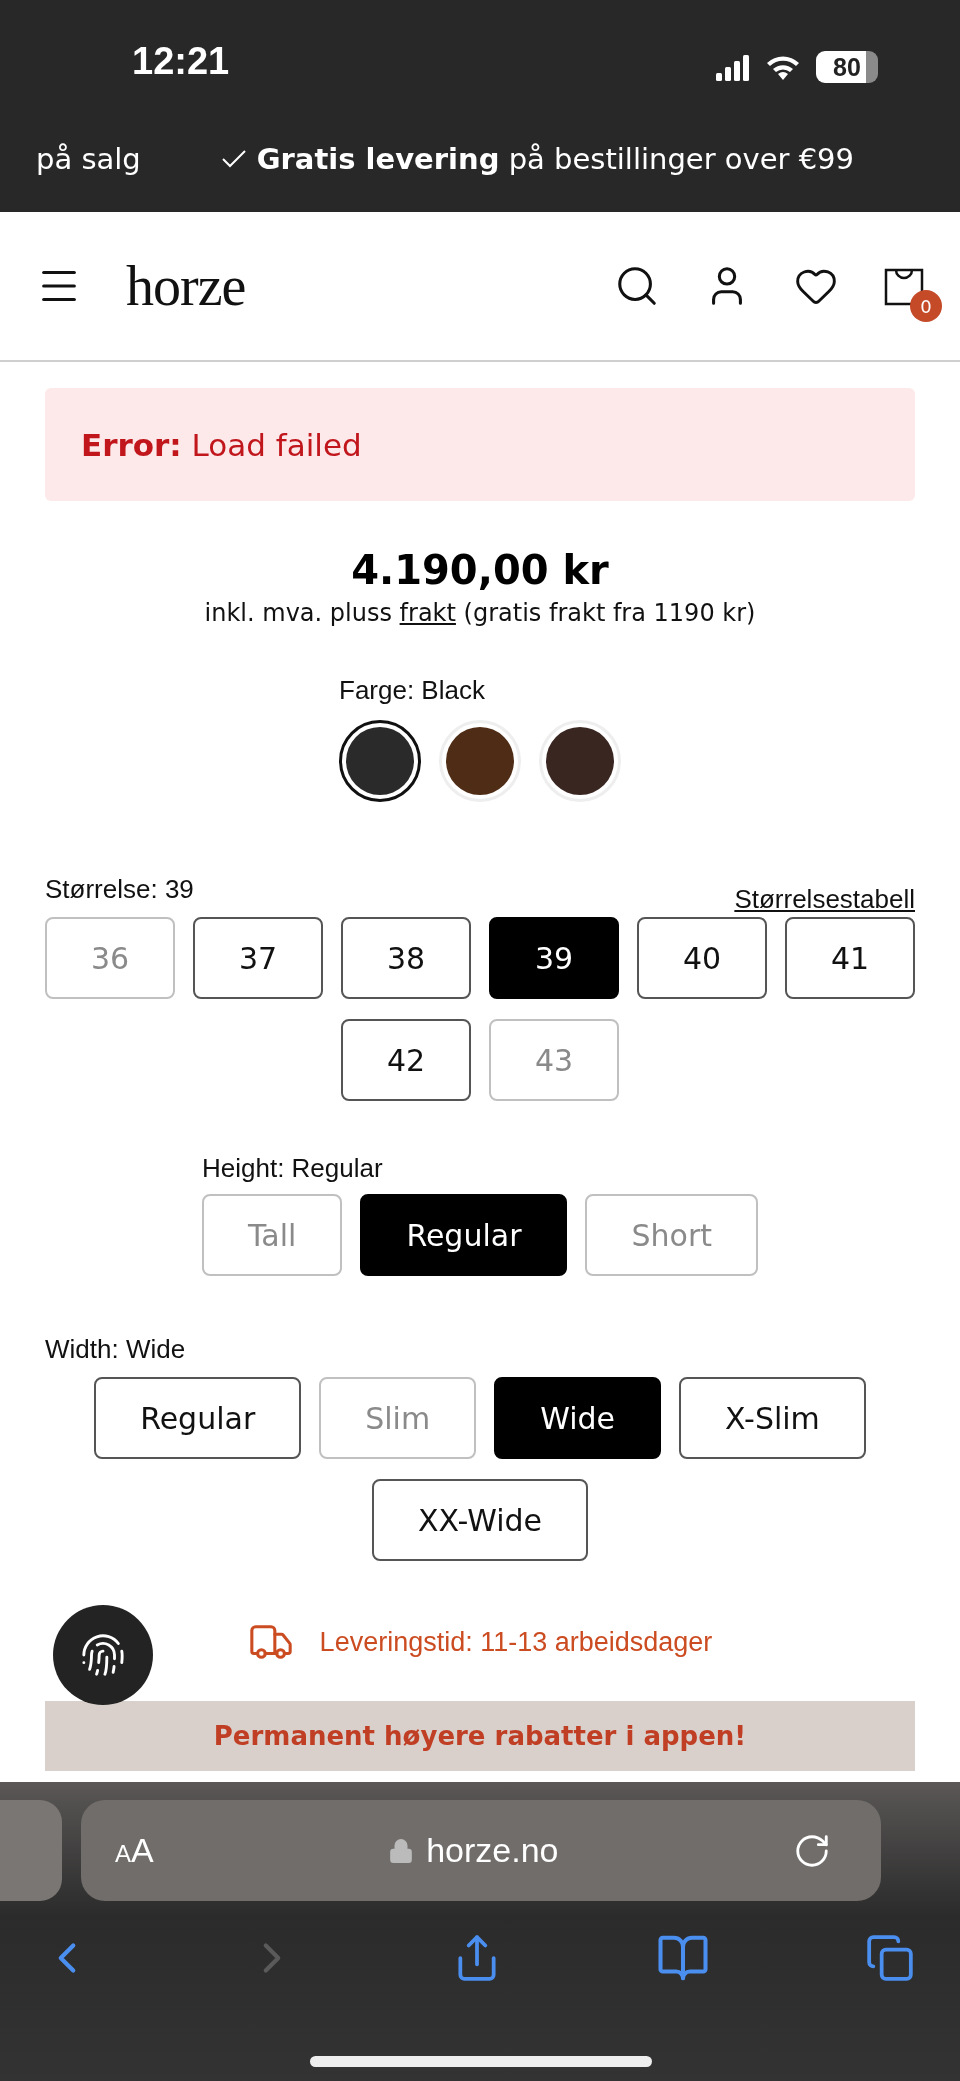 Image resolution: width=960 pixels, height=2081 pixels. I want to click on delivery-time: Leveringstid: 11-13 arbeidsdager, so click(516, 1642).